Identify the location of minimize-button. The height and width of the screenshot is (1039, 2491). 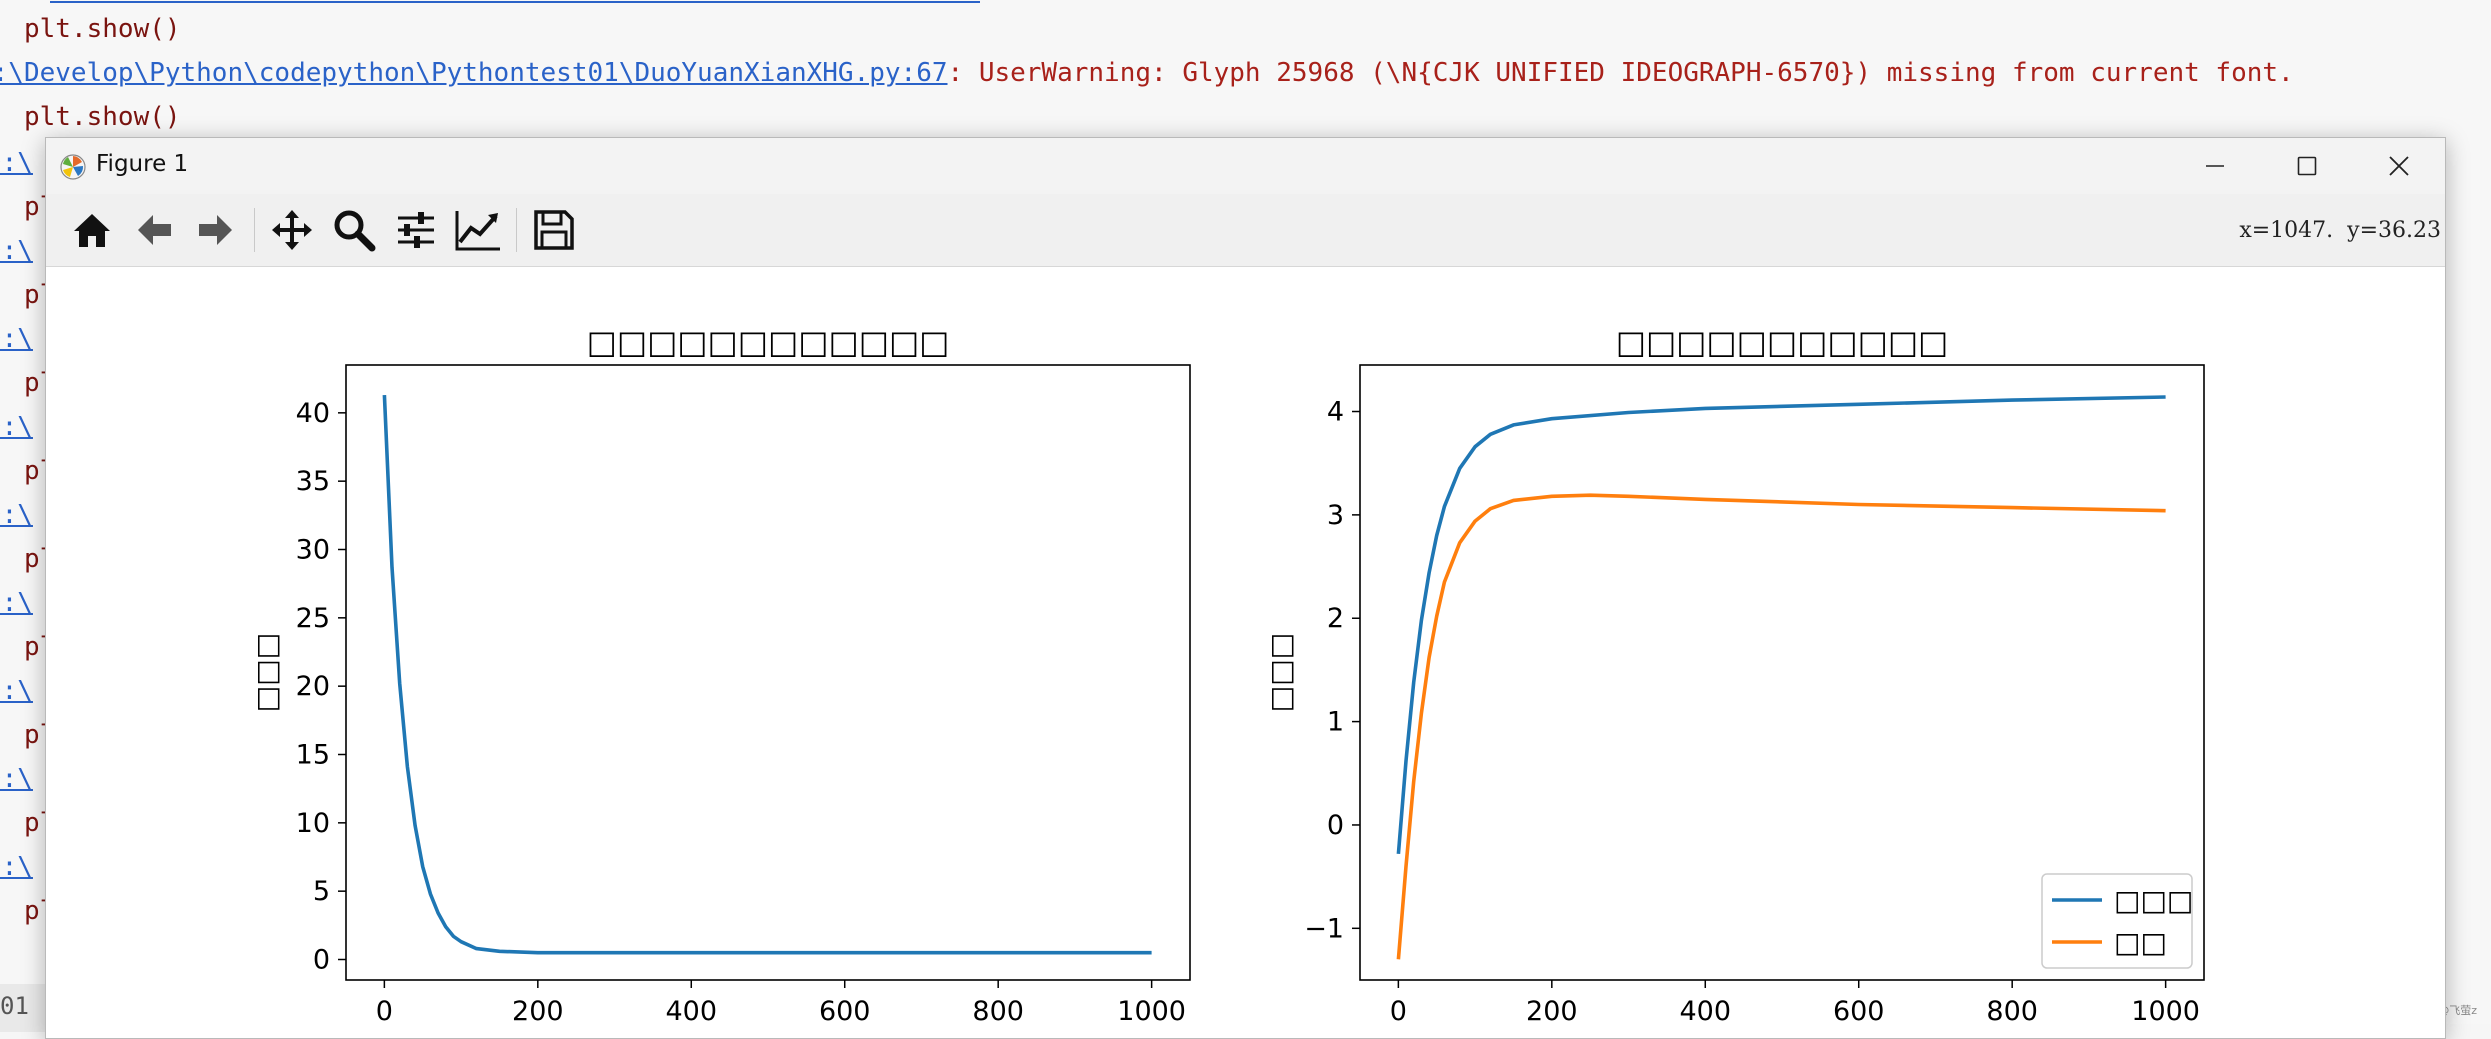
(2215, 166).